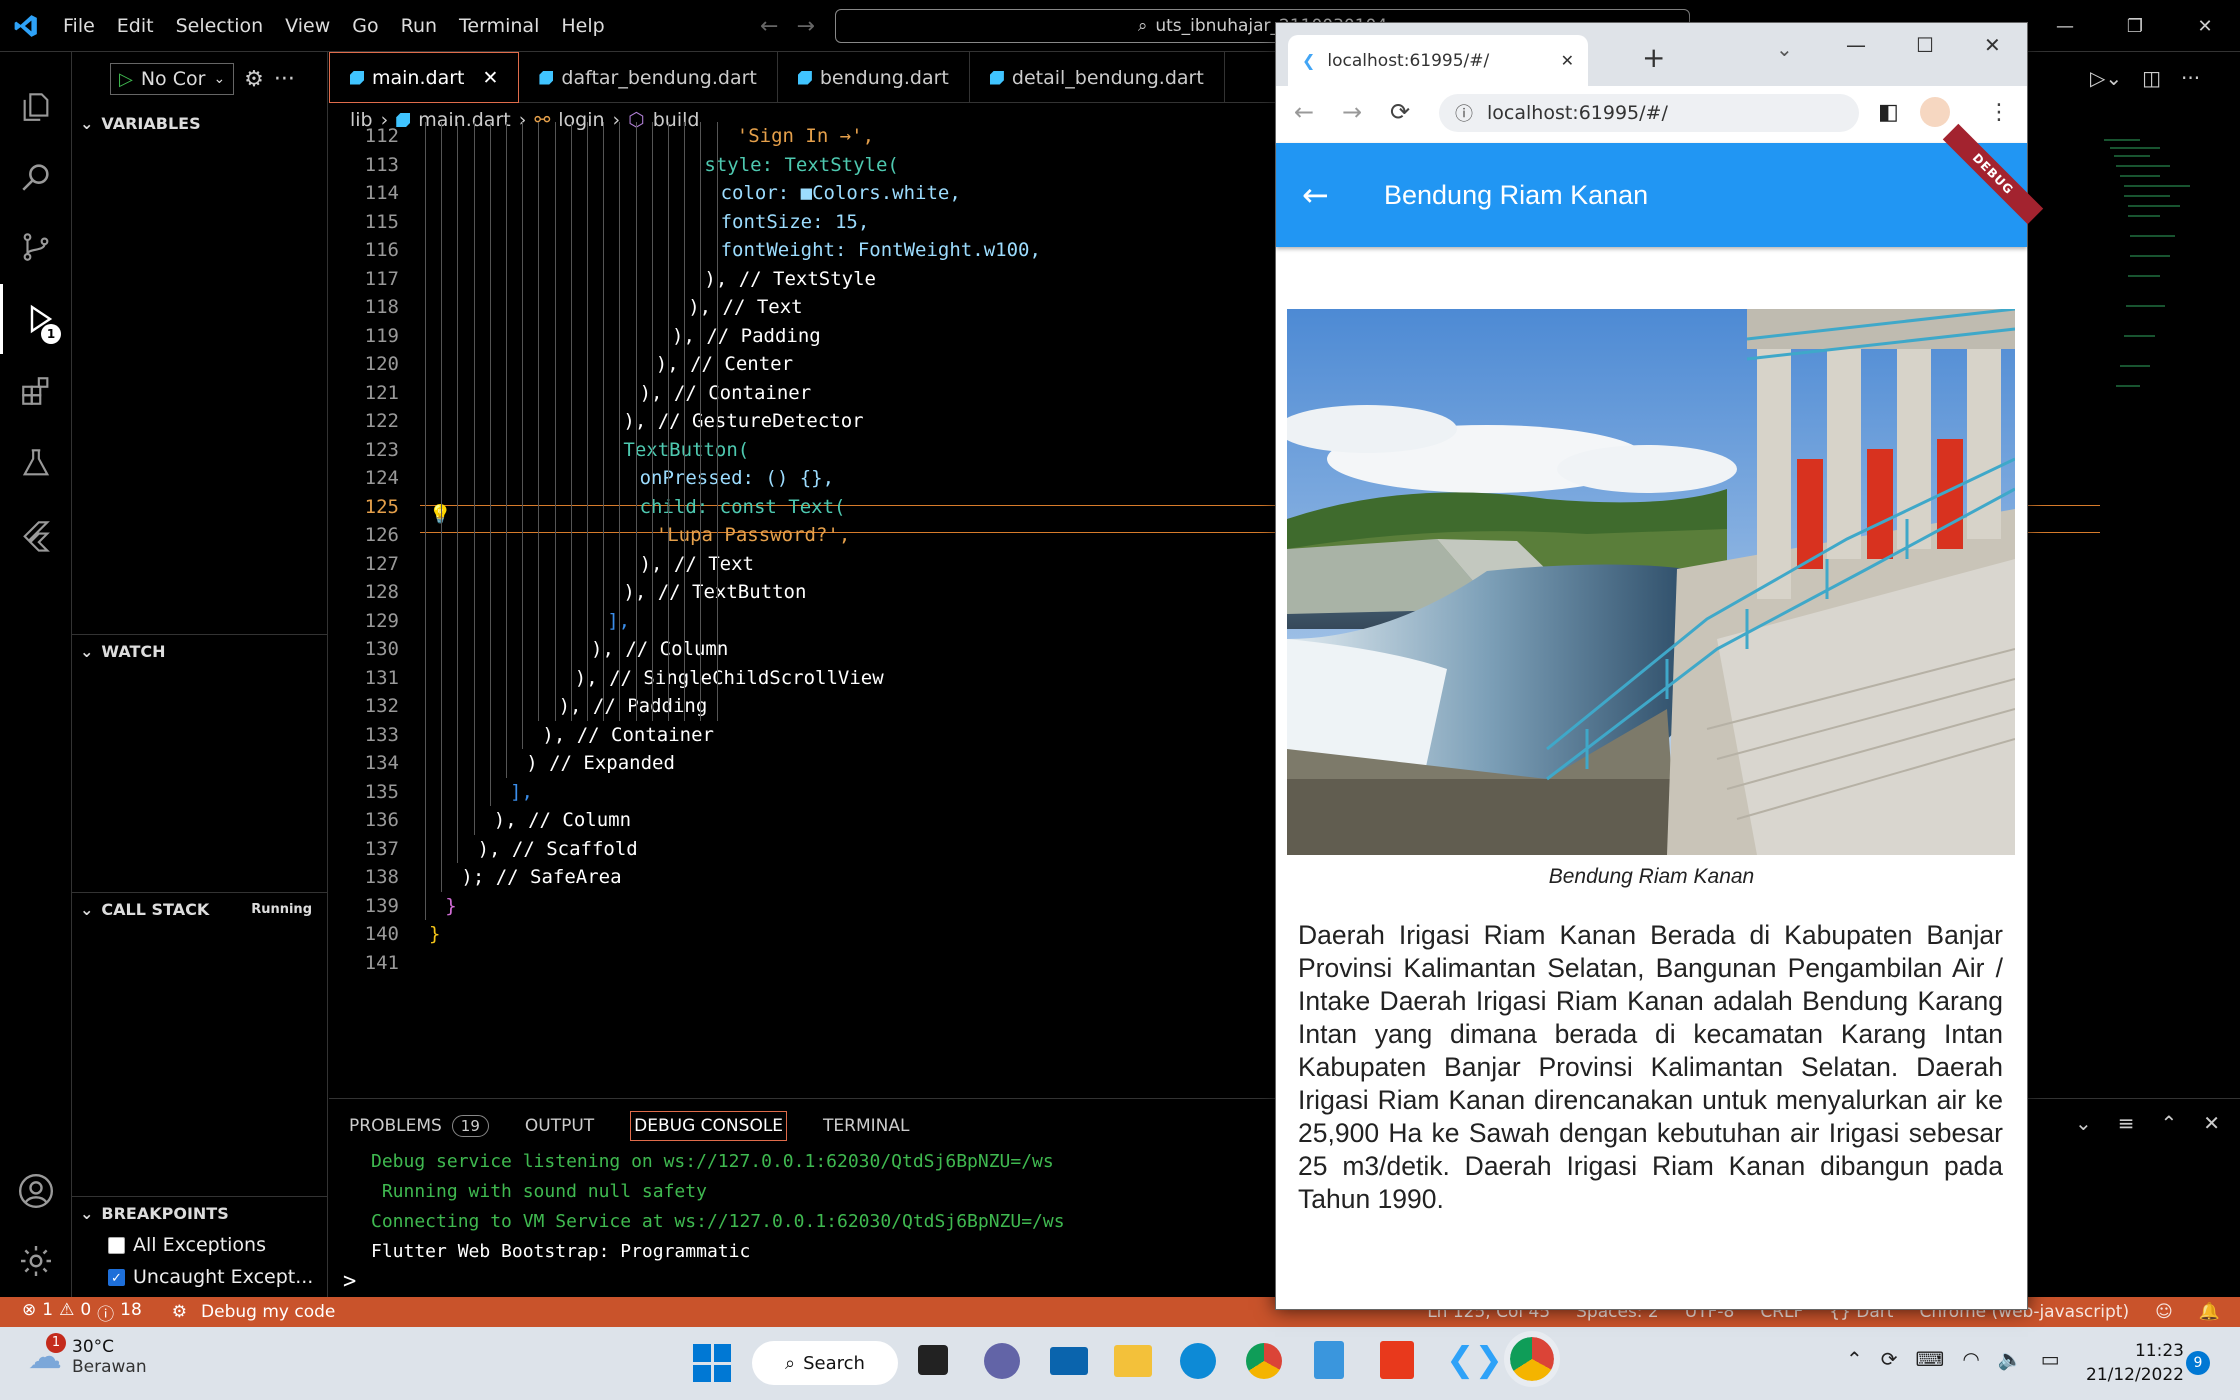 The image size is (2240, 1400). Describe the element at coordinates (116, 1277) in the screenshot. I see `checkbox-checked: ✓` at that location.